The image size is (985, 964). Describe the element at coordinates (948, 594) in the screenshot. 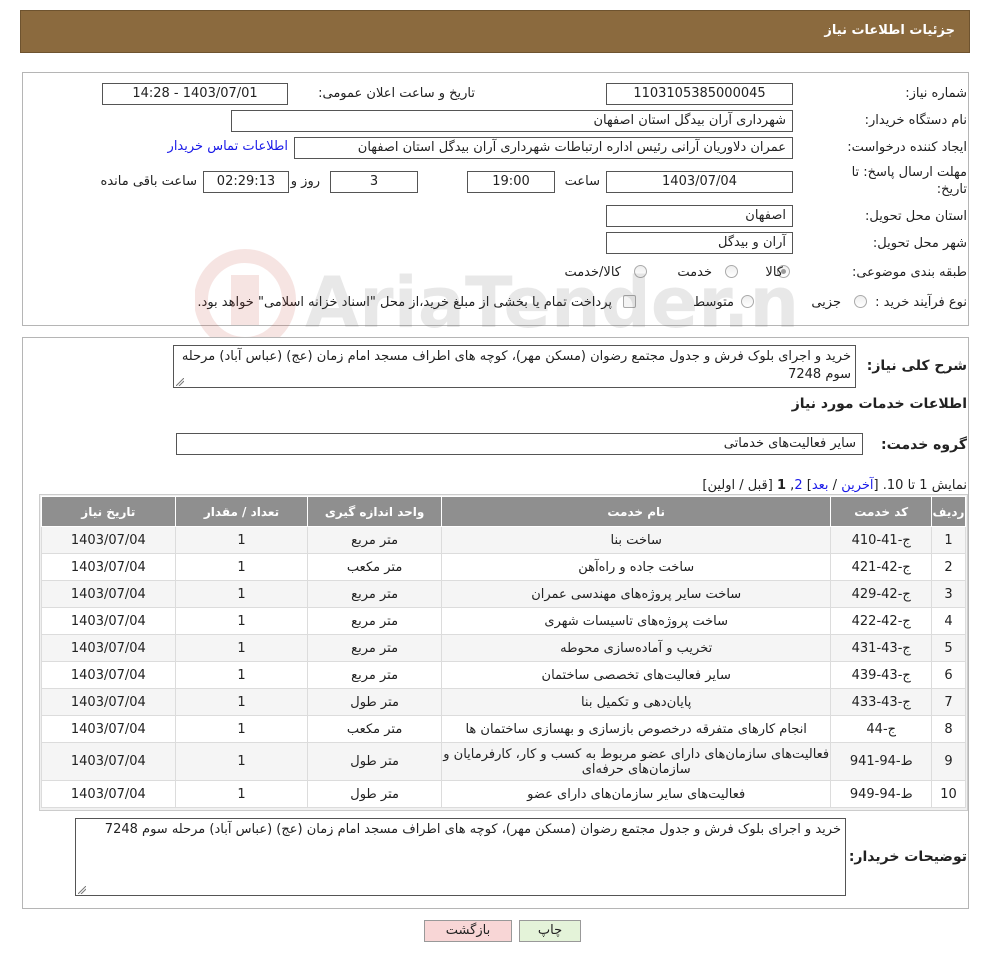

I see `cell-row: 3` at that location.